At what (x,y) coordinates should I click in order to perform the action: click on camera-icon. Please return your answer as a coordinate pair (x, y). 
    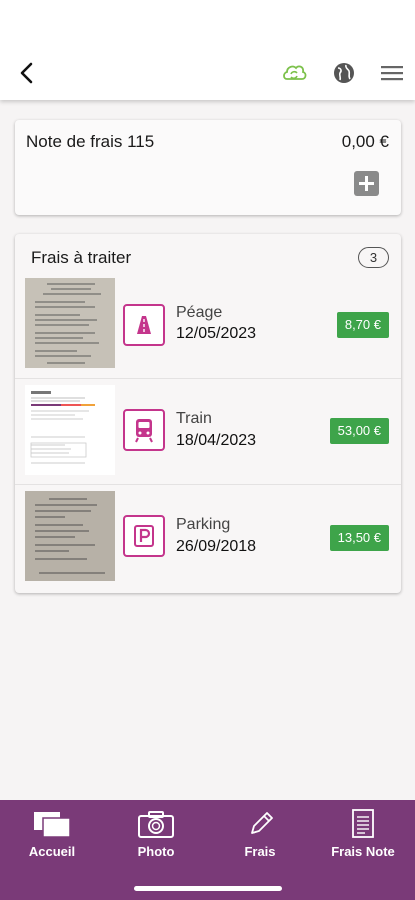
    Looking at the image, I should click on (156, 824).